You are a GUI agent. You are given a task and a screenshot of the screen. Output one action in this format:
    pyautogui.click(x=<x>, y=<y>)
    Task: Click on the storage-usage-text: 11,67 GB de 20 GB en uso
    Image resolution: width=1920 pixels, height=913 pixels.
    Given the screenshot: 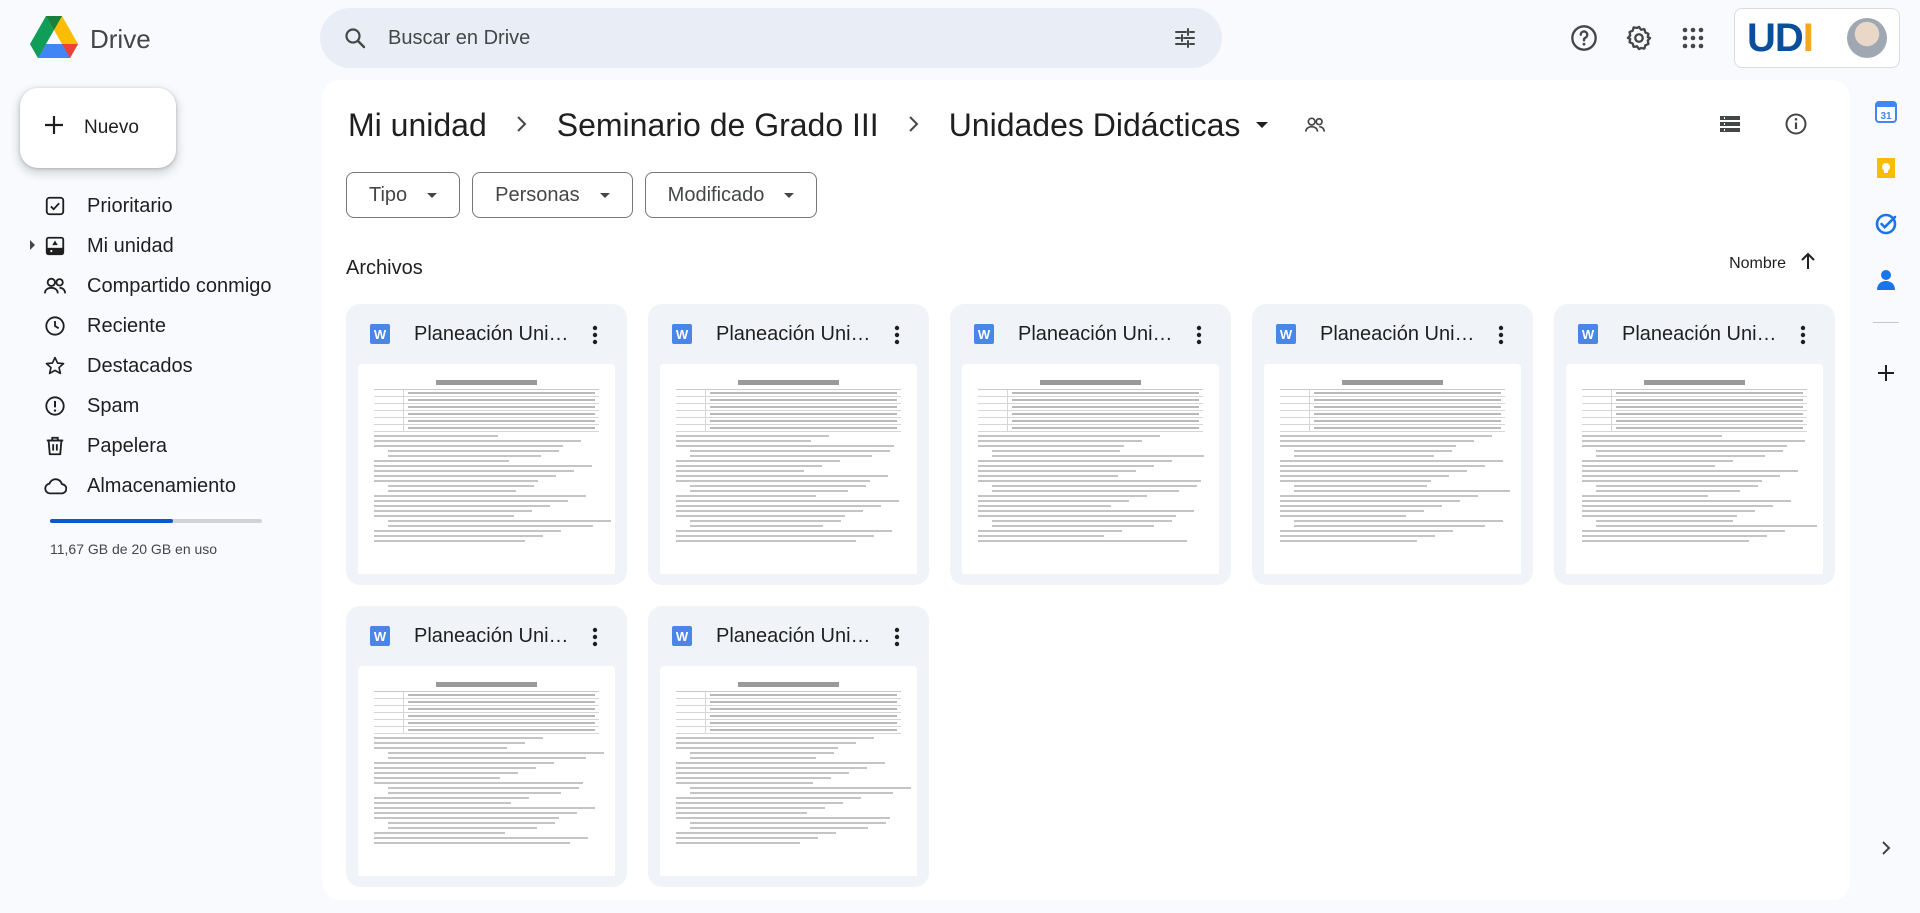 What is the action you would take?
    pyautogui.click(x=134, y=549)
    